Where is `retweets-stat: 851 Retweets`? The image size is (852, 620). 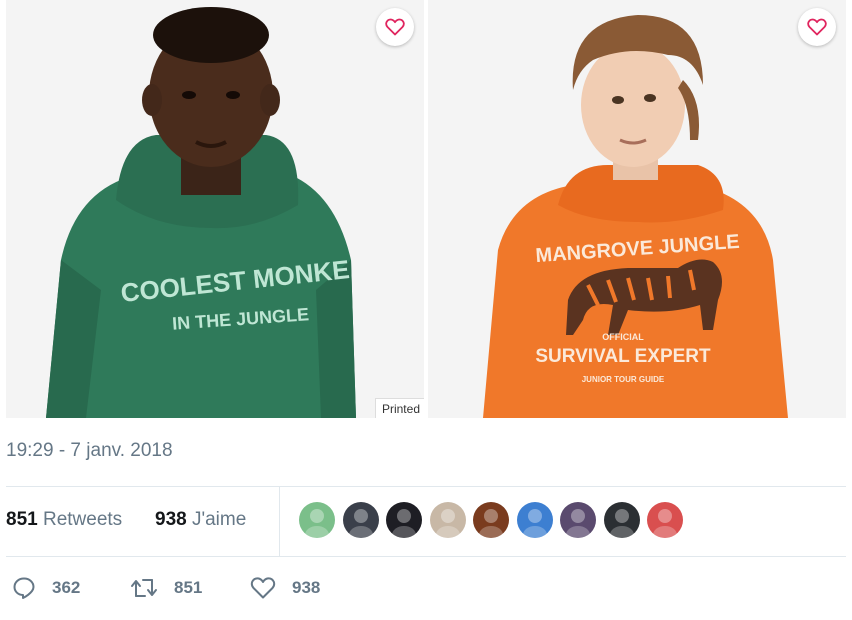
retweets-stat: 851 Retweets is located at coordinates (64, 520).